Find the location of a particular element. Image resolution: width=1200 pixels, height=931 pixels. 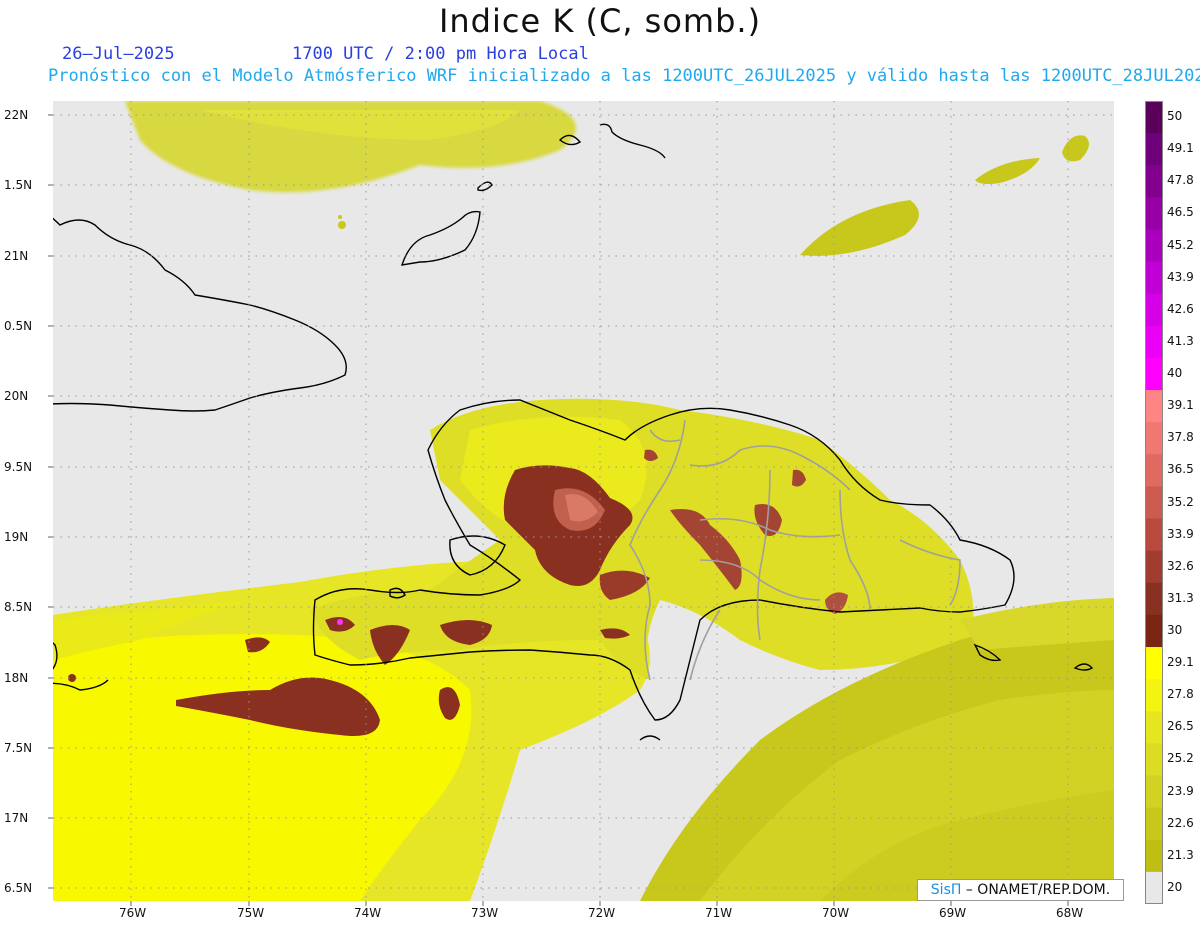

lon-label: 70W is located at coordinates (836, 913).